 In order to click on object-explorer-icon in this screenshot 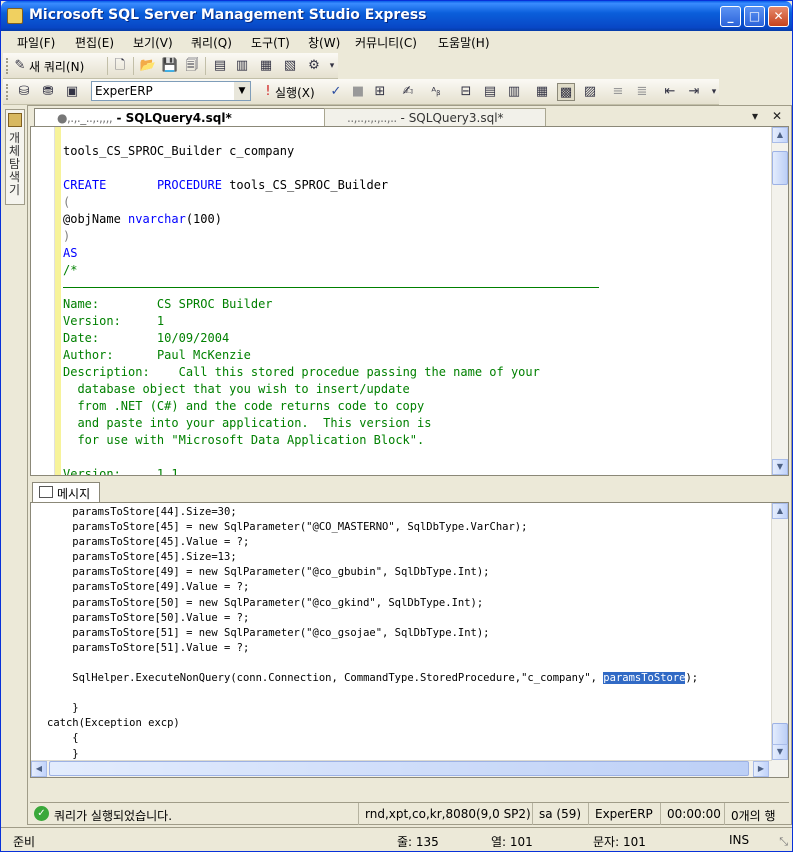, I will do `click(15, 120)`.